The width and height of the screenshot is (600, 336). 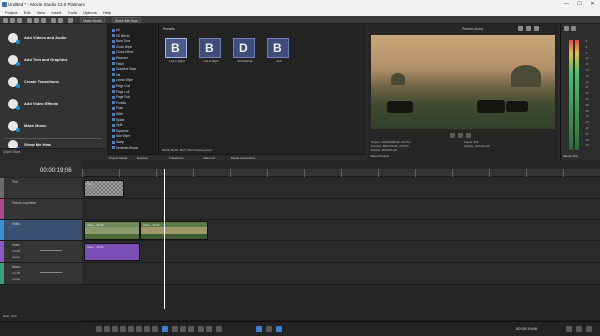 What do you see at coordinates (107, 12) in the screenshot?
I see `menu-help: Help` at bounding box center [107, 12].